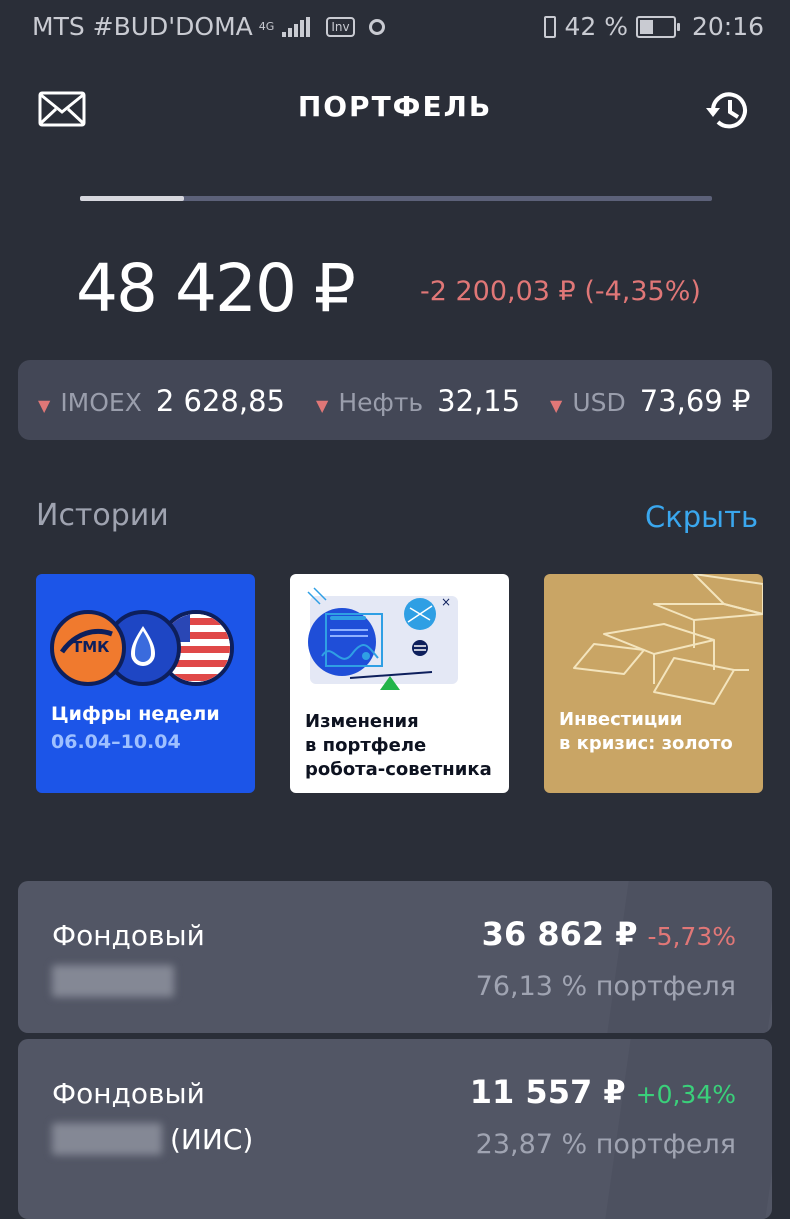 The image size is (790, 1219). I want to click on status-left: MTS #BUD'DOMA 4G Inv, so click(208, 26).